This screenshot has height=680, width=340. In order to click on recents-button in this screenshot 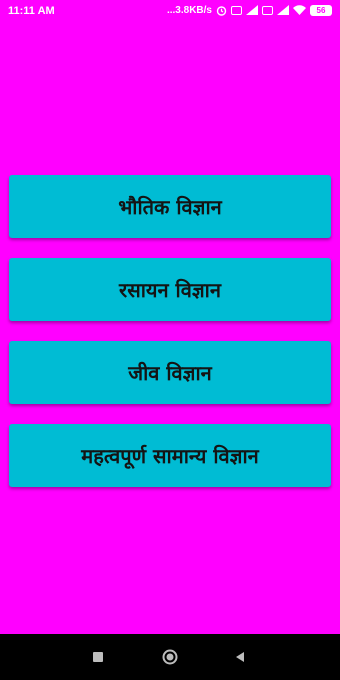, I will do `click(98, 657)`.